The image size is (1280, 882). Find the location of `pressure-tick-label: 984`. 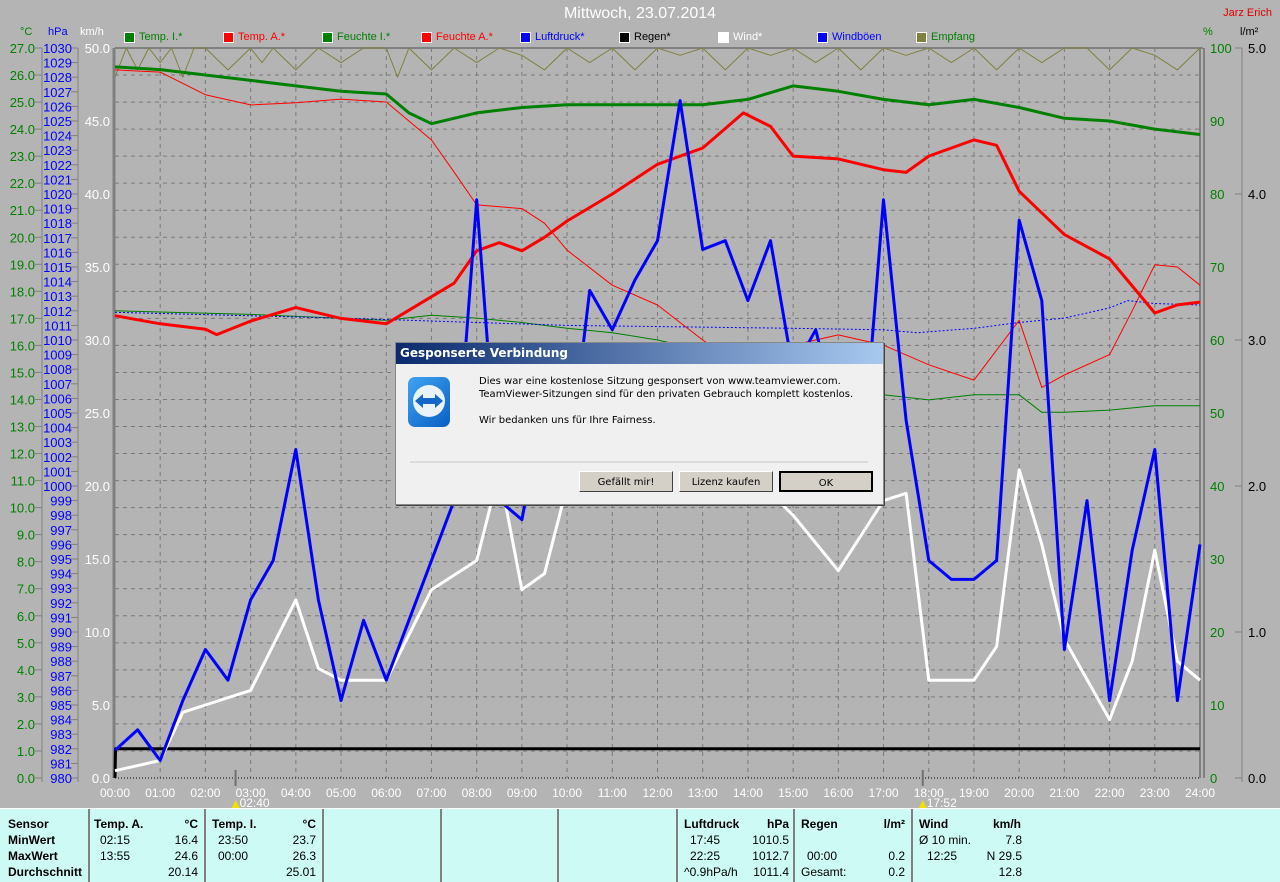

pressure-tick-label: 984 is located at coordinates (61, 720).